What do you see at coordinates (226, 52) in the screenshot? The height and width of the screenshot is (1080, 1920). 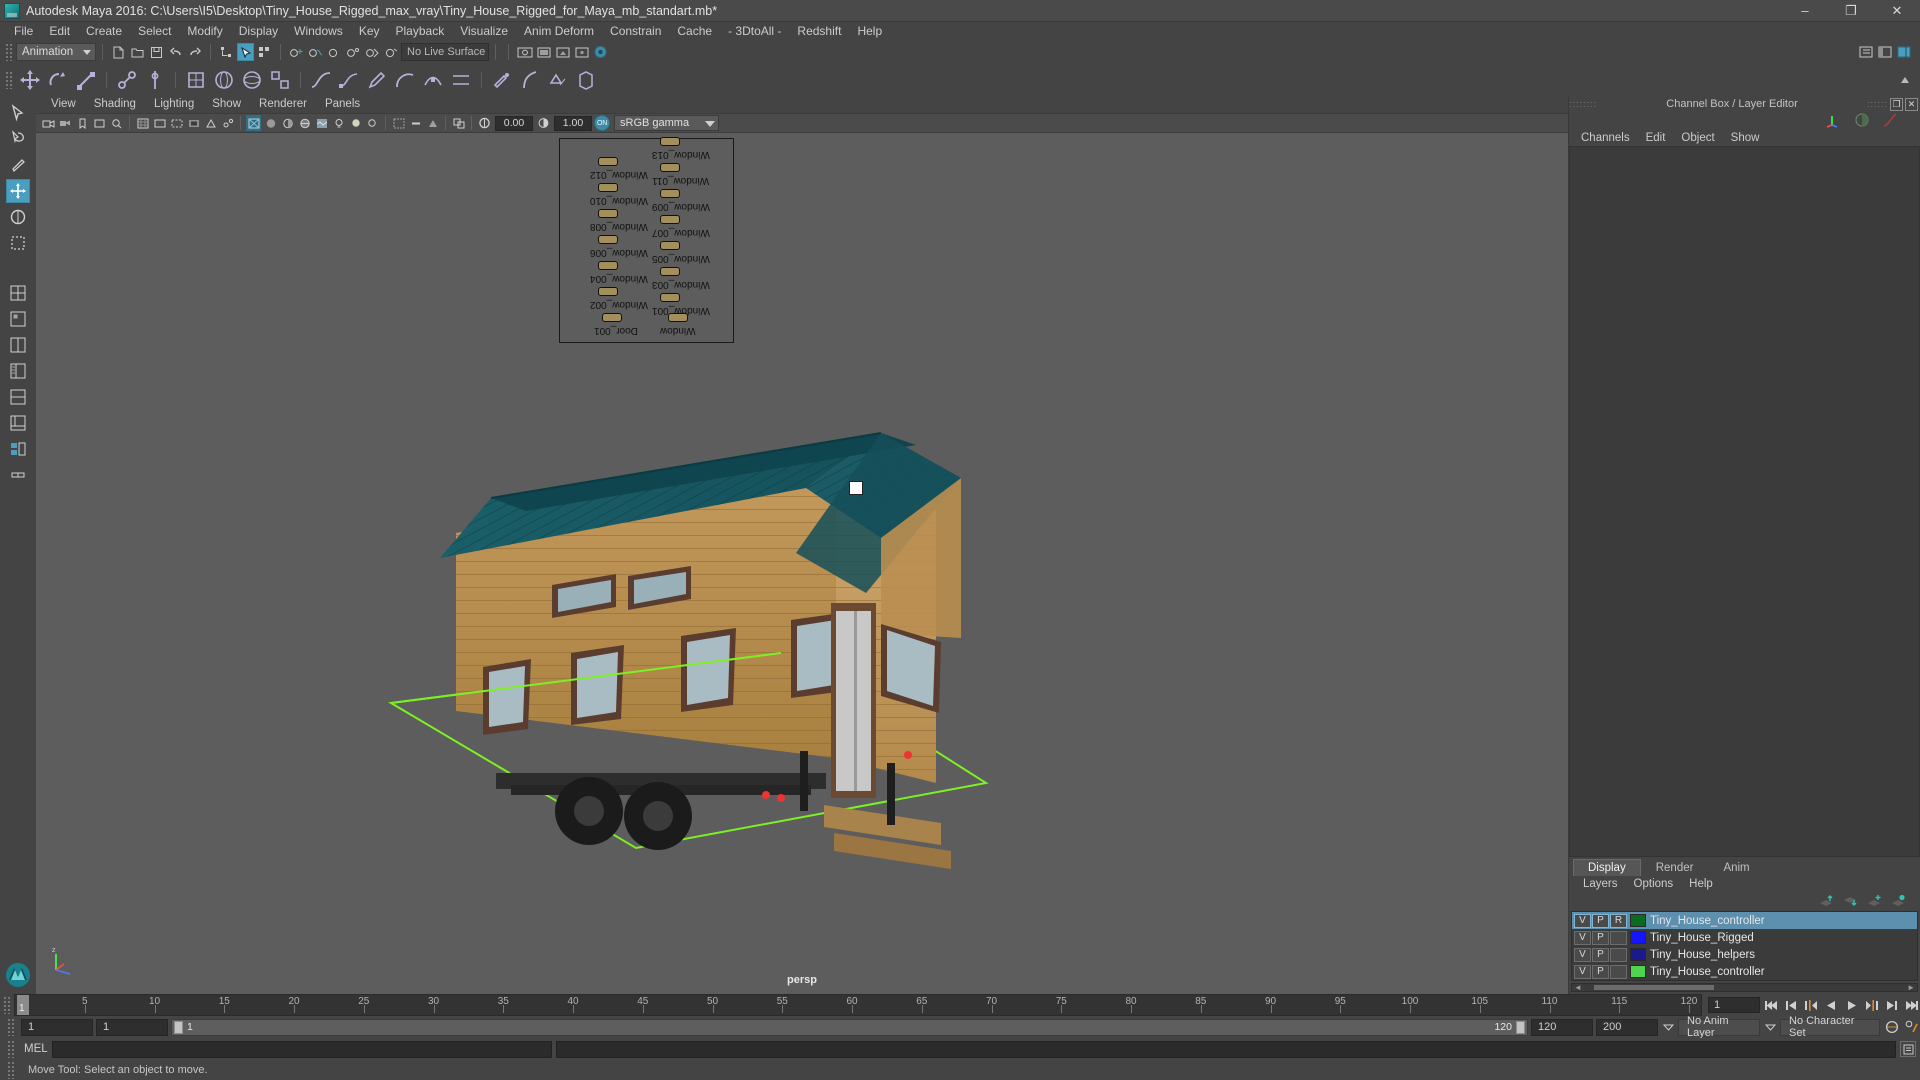 I see `select-by-hierarchy-icon` at bounding box center [226, 52].